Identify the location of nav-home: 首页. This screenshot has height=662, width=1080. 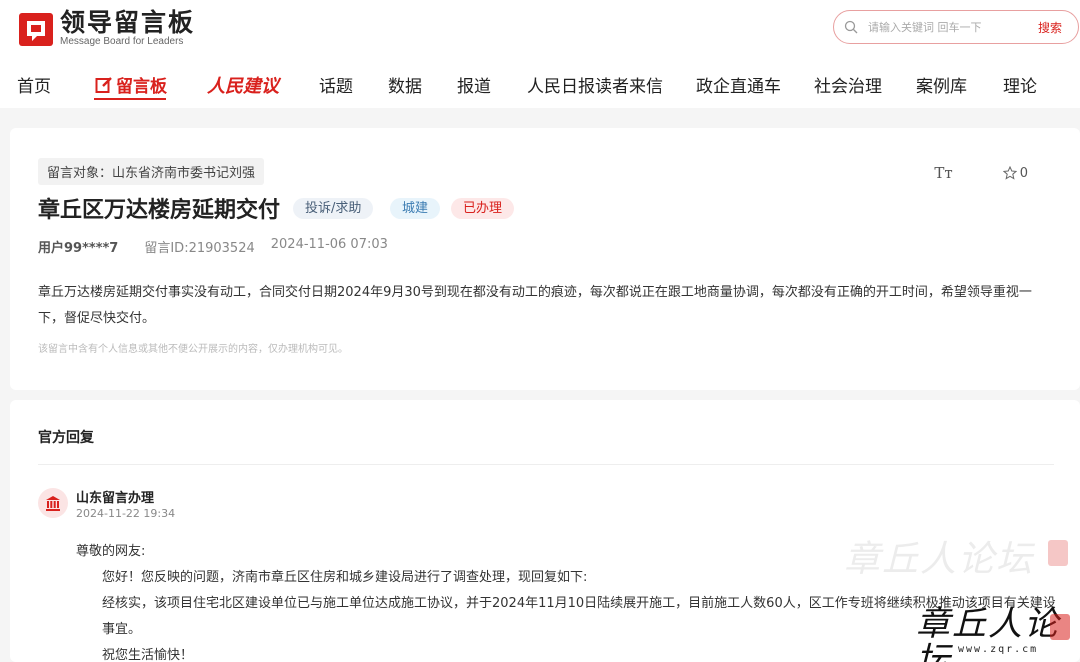
(34, 84).